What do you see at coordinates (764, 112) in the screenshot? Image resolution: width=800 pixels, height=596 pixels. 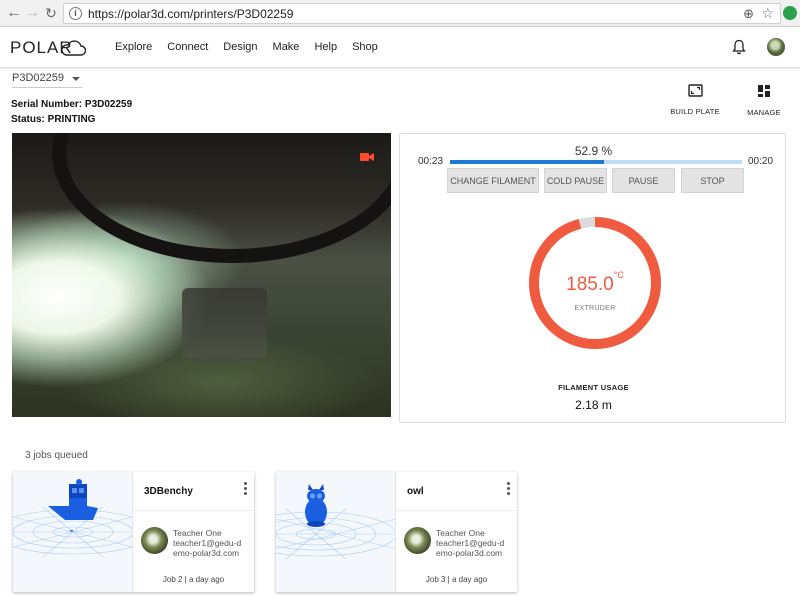 I see `manage-label: MANAGE` at bounding box center [764, 112].